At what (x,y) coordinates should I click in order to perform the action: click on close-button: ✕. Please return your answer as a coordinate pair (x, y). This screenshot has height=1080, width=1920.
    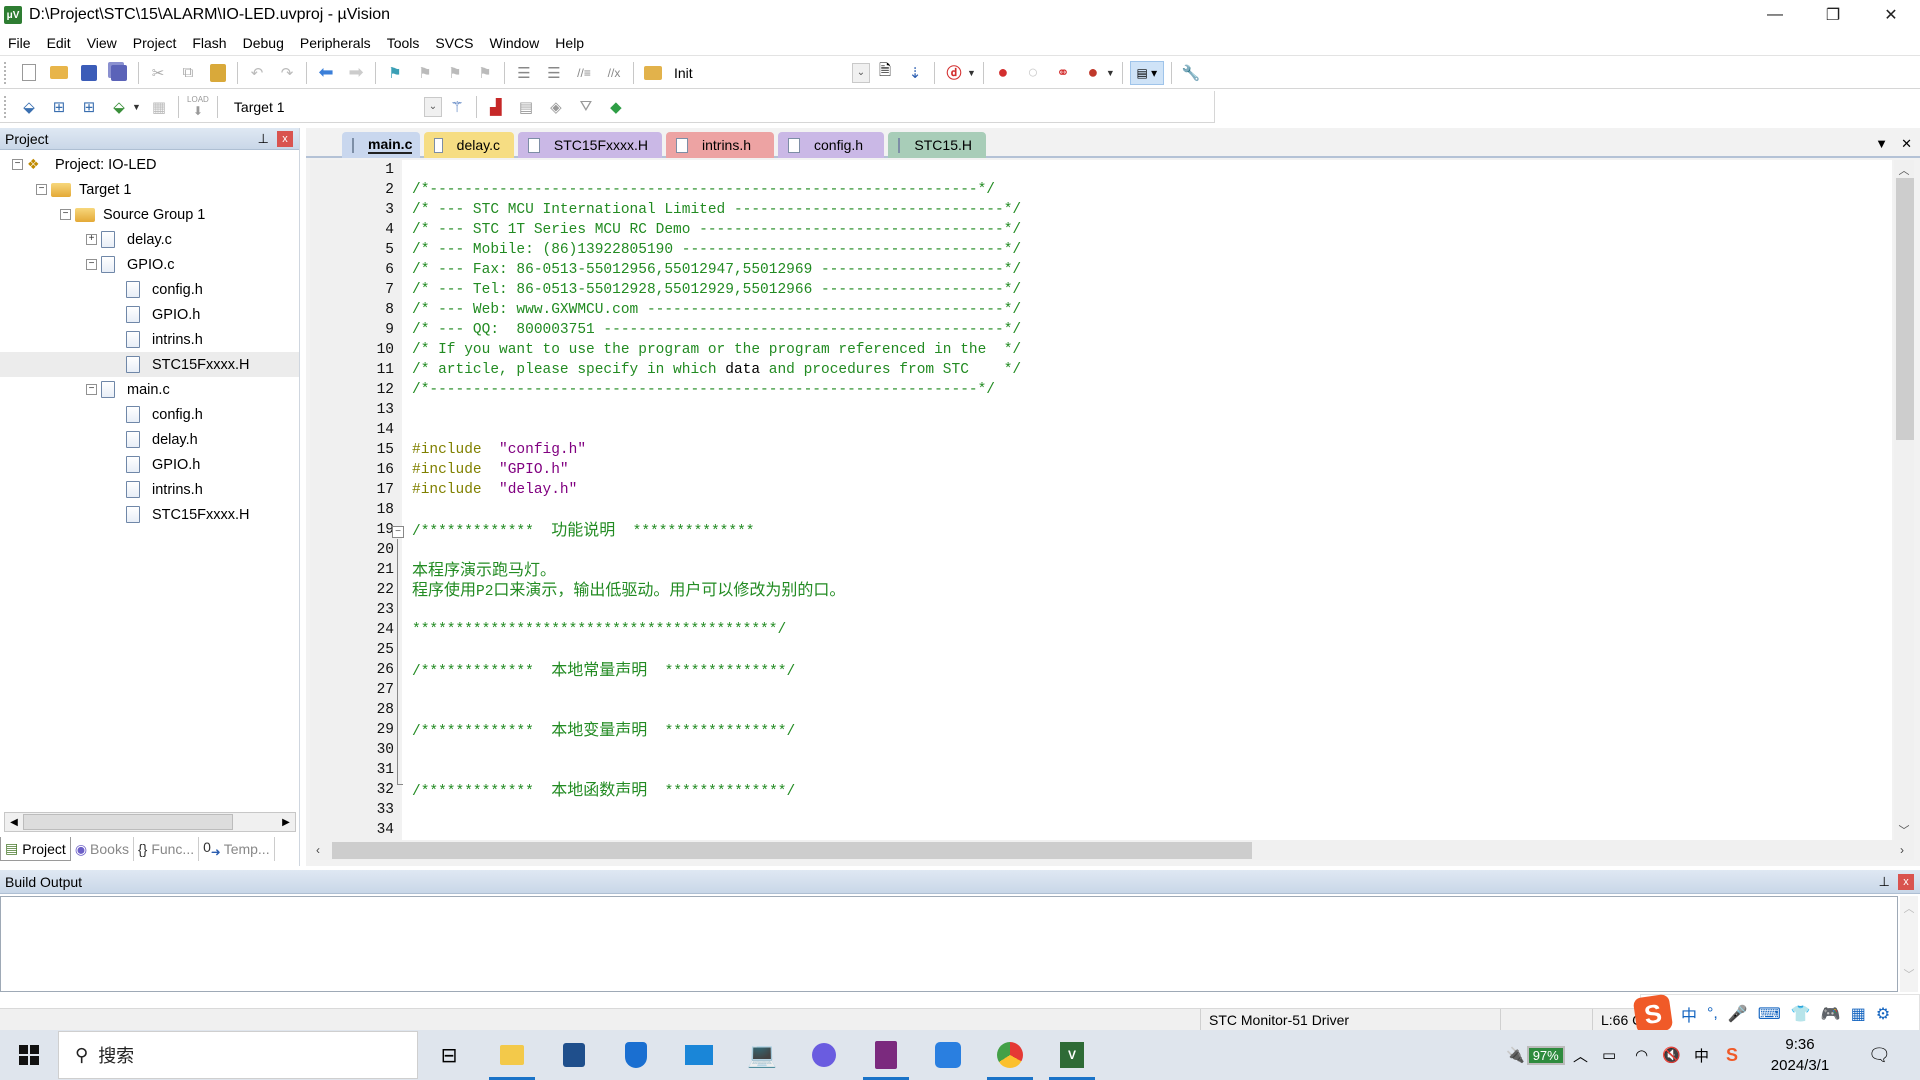
    Looking at the image, I should click on (1891, 15).